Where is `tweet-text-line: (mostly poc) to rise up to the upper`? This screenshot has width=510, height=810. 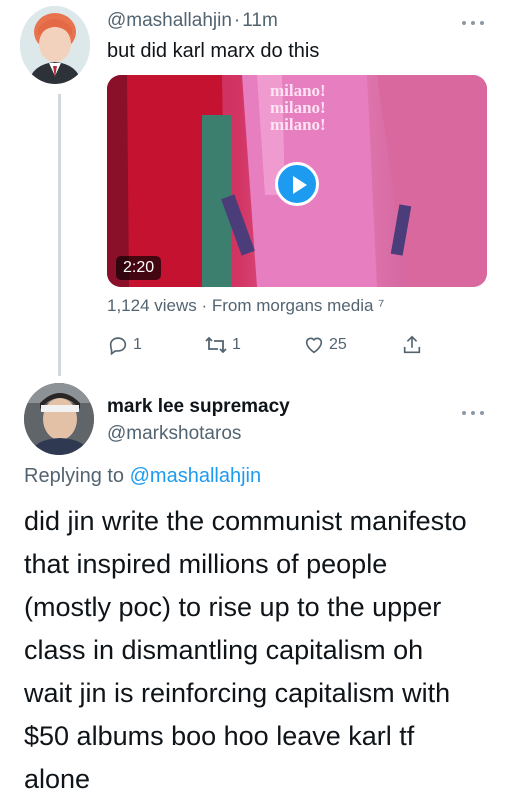
tweet-text-line: (mostly poc) to rise up to the upper is located at coordinates (233, 607).